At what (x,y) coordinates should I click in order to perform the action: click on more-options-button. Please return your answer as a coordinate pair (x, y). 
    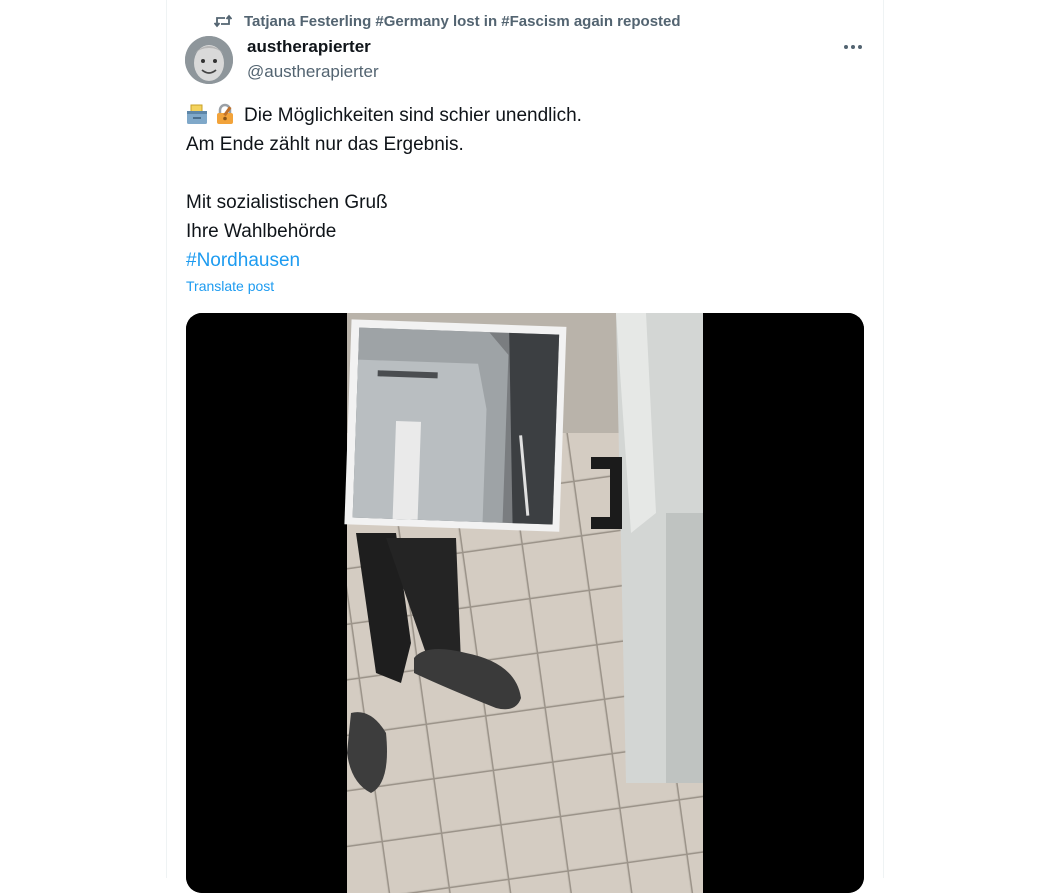
    Looking at the image, I should click on (853, 47).